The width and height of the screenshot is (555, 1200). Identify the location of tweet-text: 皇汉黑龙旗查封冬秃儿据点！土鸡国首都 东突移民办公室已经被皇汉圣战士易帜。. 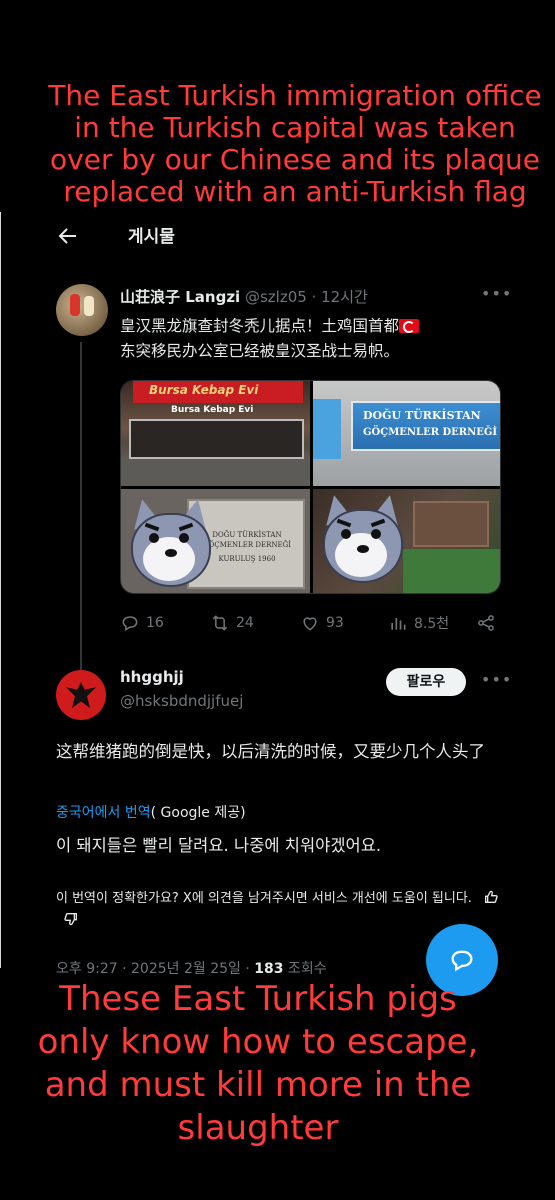
(310, 339).